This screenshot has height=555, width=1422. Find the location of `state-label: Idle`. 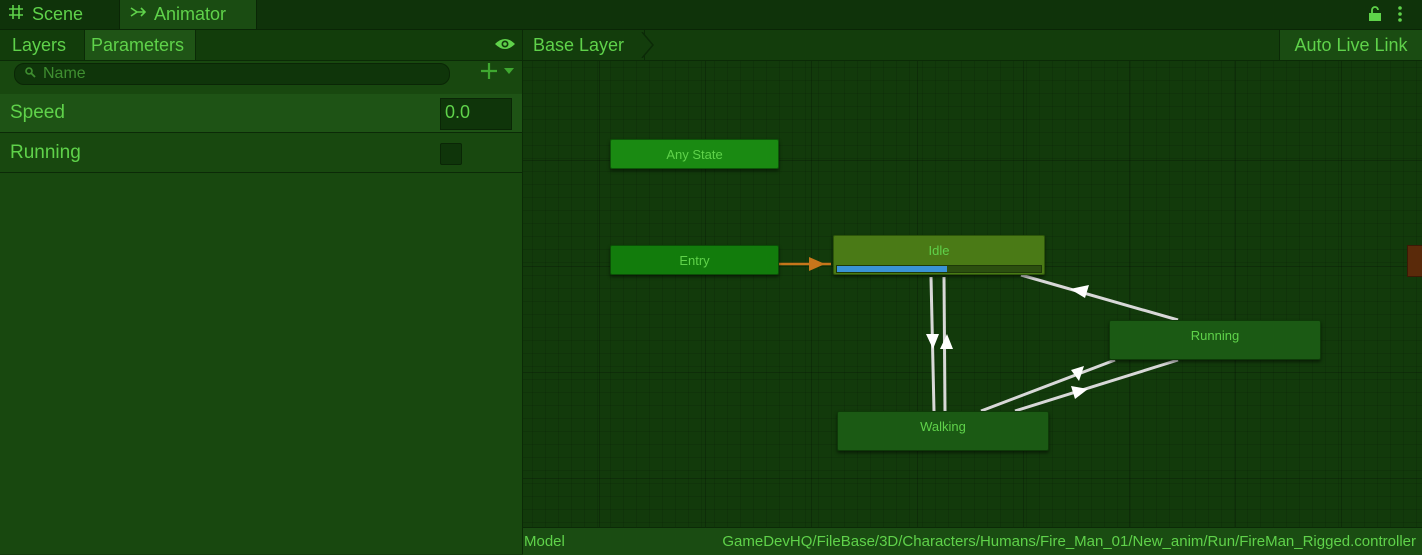

state-label: Idle is located at coordinates (939, 250).